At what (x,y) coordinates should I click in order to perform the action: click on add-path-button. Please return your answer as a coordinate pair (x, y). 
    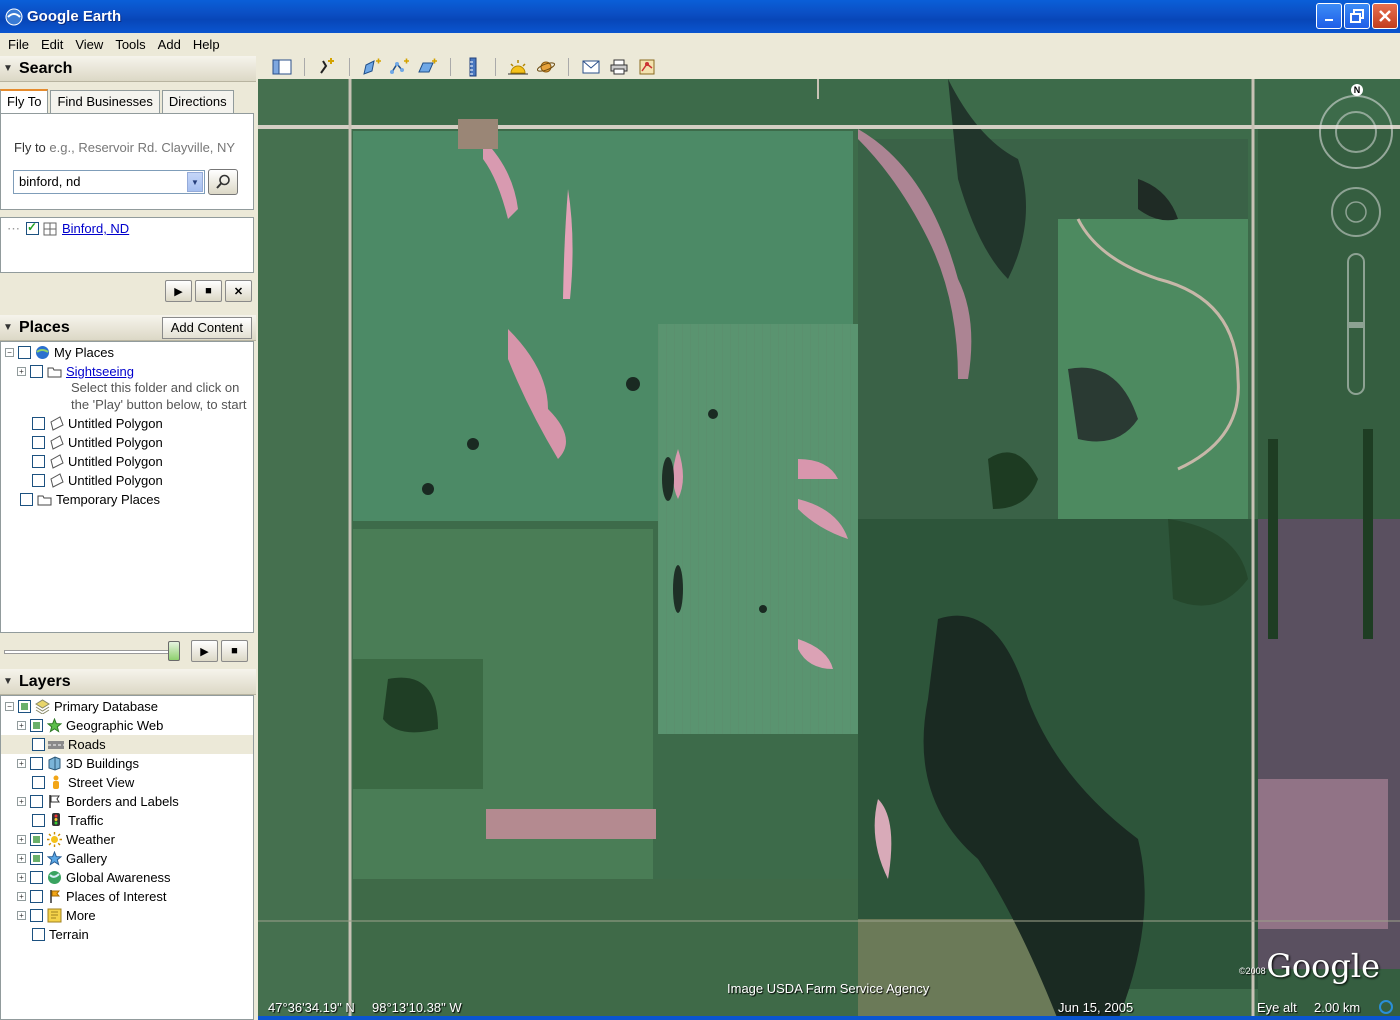
    Looking at the image, I should click on (400, 67).